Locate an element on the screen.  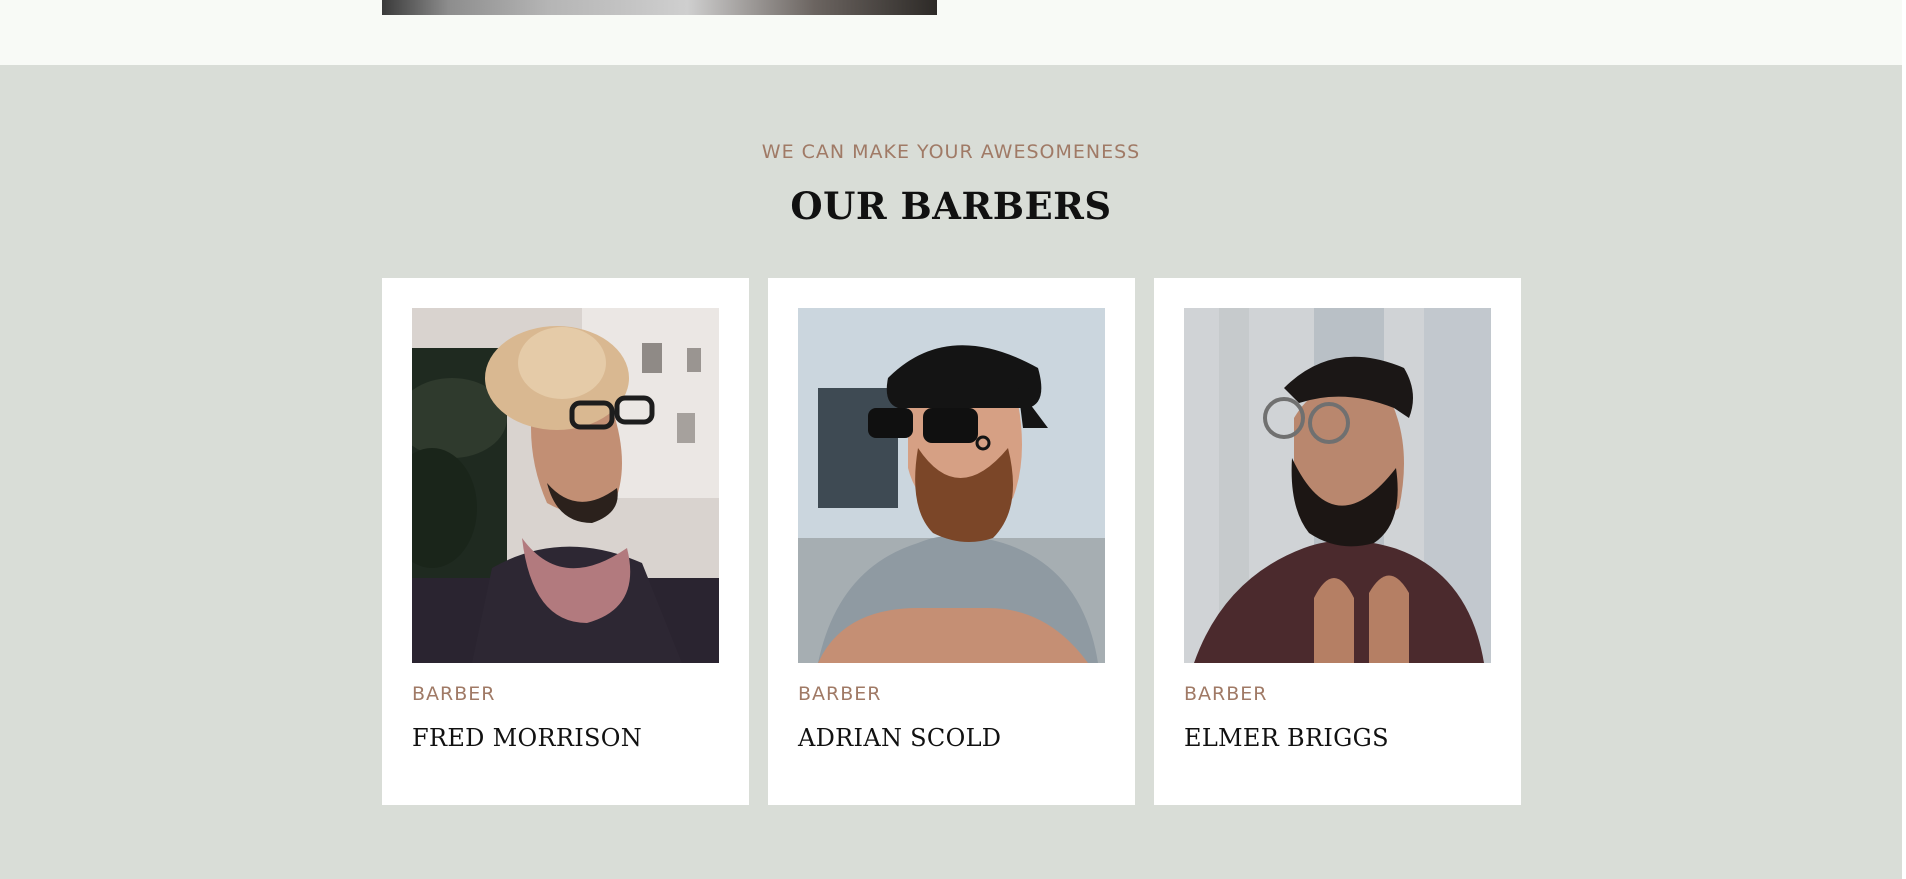
barber-card: BARBER FRED MORRISON is located at coordinates (565, 541).